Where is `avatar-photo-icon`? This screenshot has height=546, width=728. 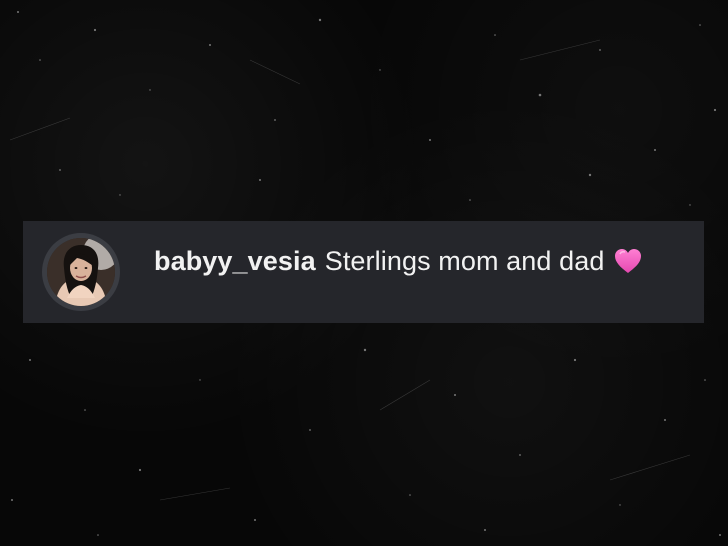
avatar-photo-icon is located at coordinates (81, 272).